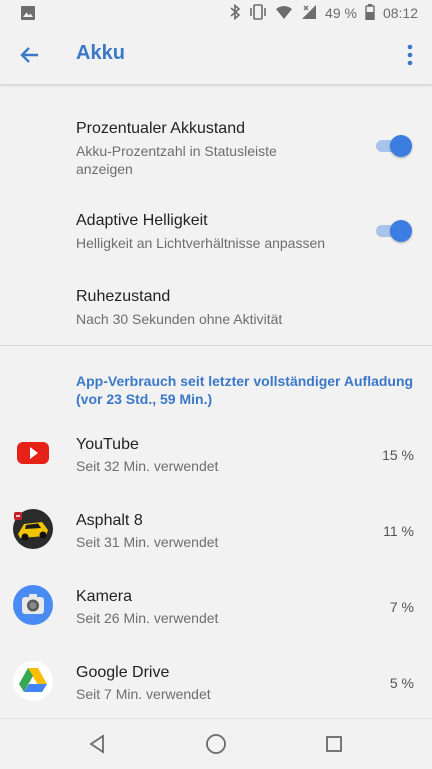 The width and height of the screenshot is (432, 769). What do you see at coordinates (216, 530) in the screenshot?
I see `app-usage-item: Asphalt 8 Seit 31 Min. verwendet 11 %` at bounding box center [216, 530].